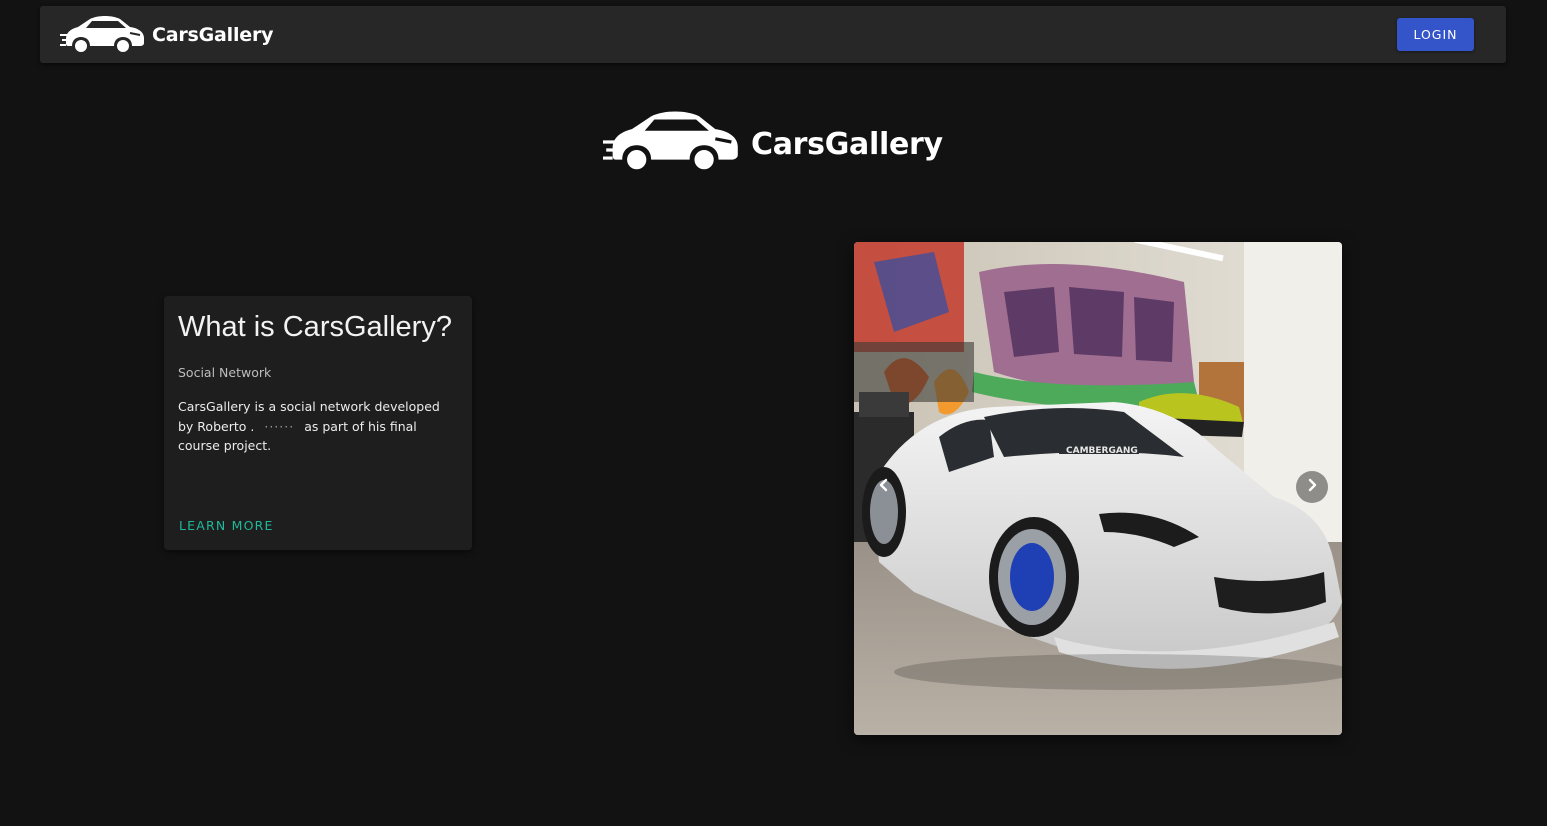  What do you see at coordinates (315, 327) in the screenshot?
I see `card-title: What is CarsGallery?` at bounding box center [315, 327].